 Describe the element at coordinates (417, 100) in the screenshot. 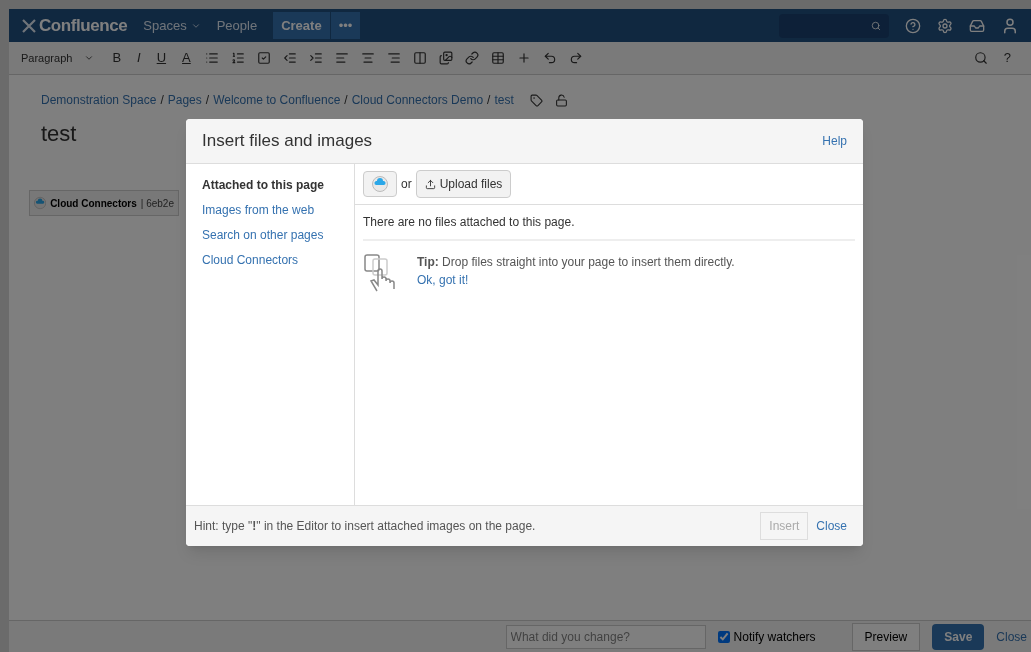

I see `breadcrumb-link: Cloud Connectors Demo` at that location.